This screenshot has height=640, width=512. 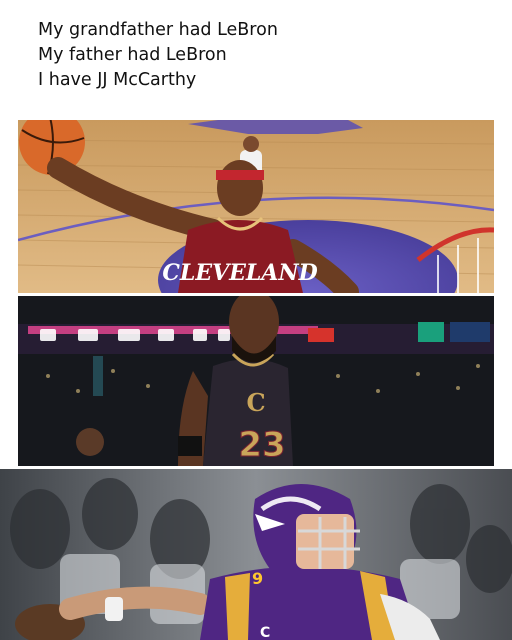 I want to click on jersey-number: 23, so click(x=261, y=445).